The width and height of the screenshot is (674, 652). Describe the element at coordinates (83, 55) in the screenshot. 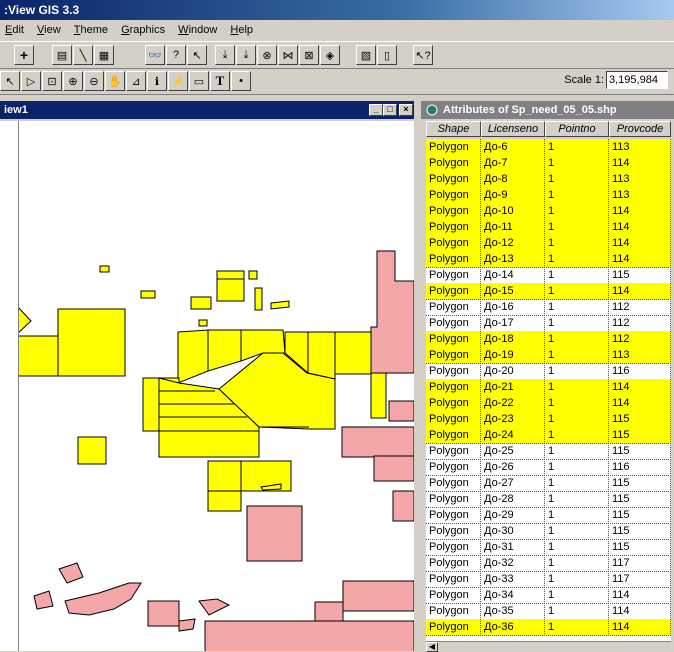

I see `edit-legend-button: ╲` at that location.